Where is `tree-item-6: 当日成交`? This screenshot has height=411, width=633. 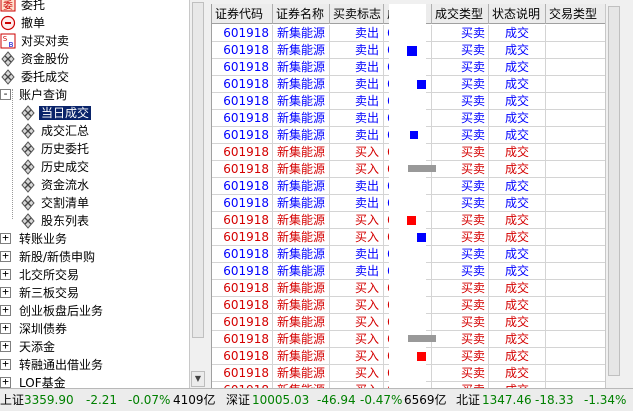
tree-item-6: 当日成交 is located at coordinates (56, 113).